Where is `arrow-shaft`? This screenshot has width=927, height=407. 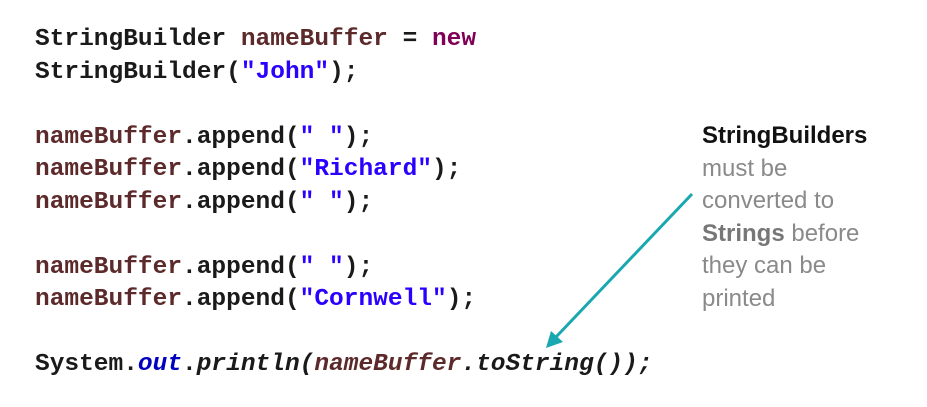
arrow-shaft is located at coordinates (624, 265).